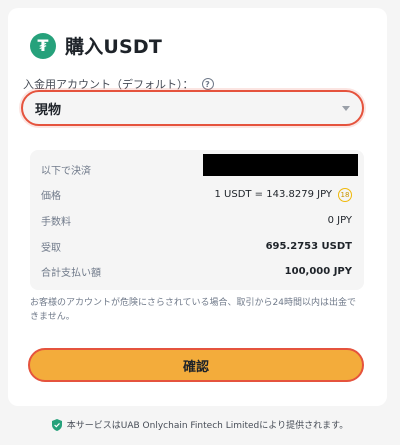 The height and width of the screenshot is (445, 400). Describe the element at coordinates (280, 165) in the screenshot. I see `redacted-payment-method` at that location.